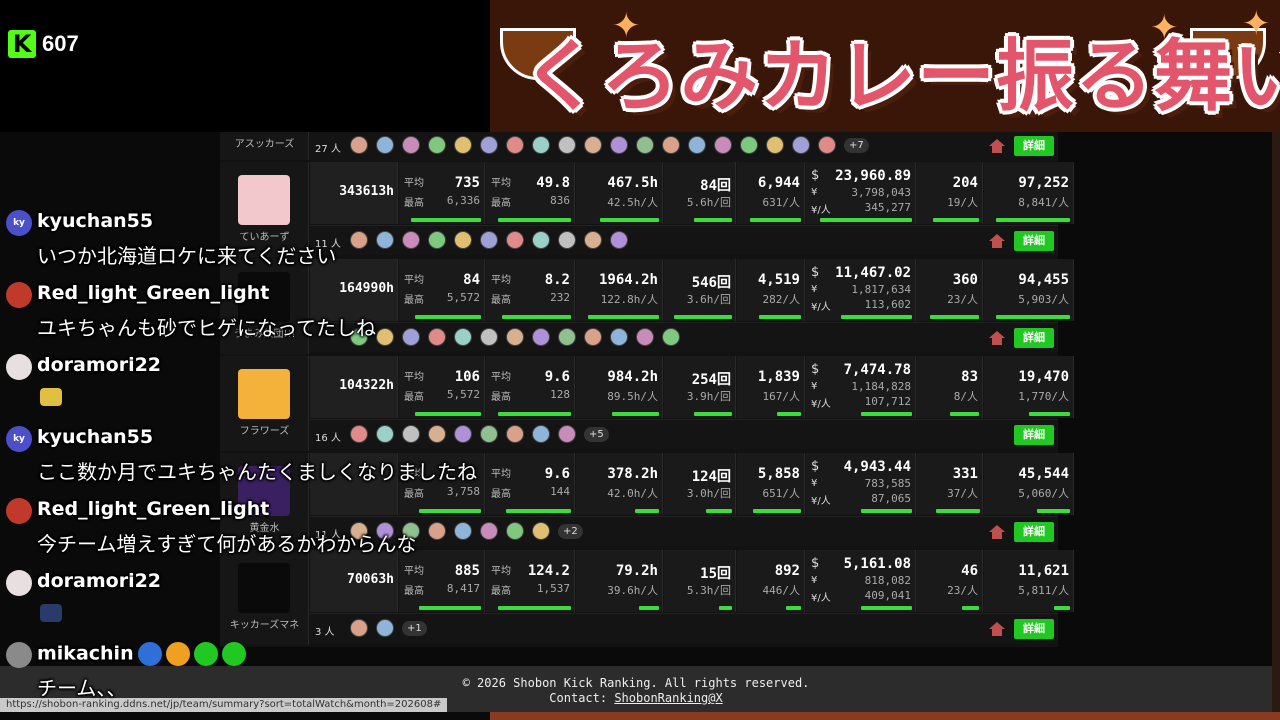 The width and height of the screenshot is (1280, 720). Describe the element at coordinates (619, 290) in the screenshot. I see `stat-cell: 1964.2h 122.8h/人` at that location.